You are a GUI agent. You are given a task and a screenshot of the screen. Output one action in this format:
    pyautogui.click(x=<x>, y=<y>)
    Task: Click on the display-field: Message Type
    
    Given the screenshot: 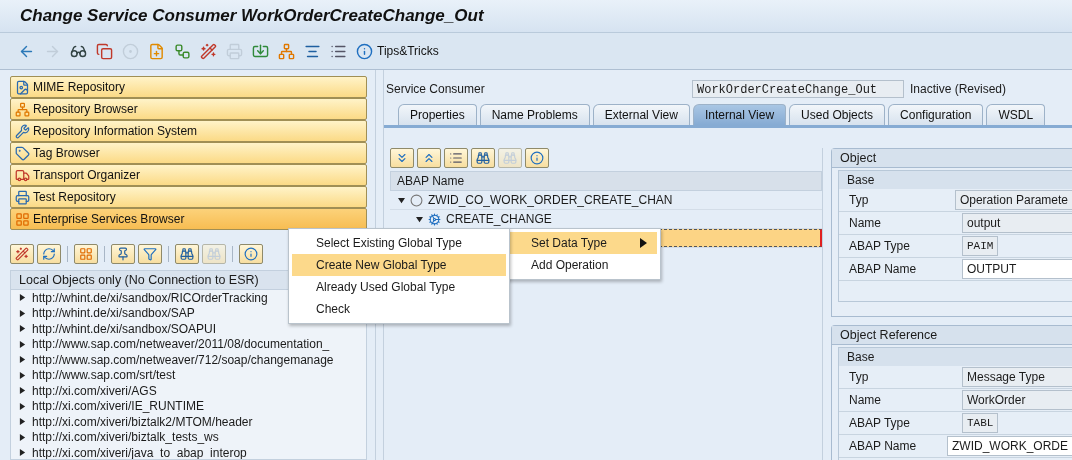 What is the action you would take?
    pyautogui.click(x=1017, y=377)
    